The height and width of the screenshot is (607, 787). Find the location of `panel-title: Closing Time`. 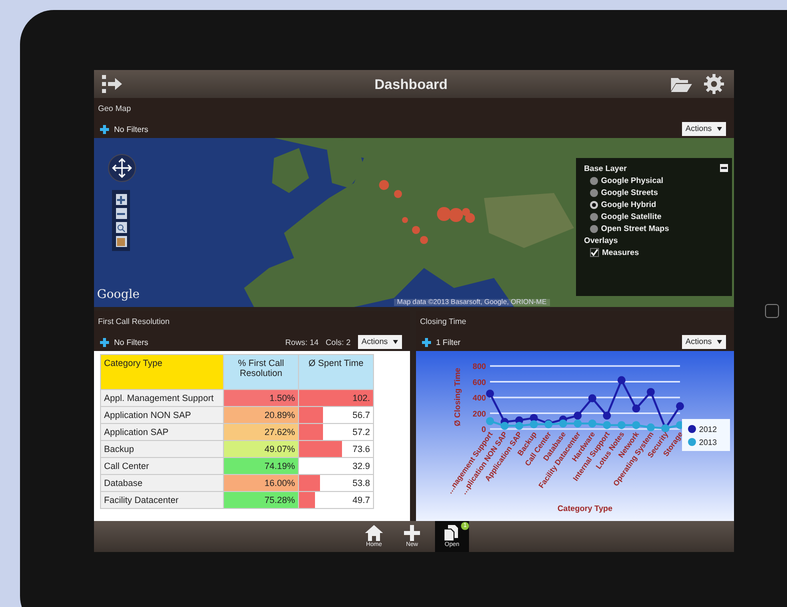

panel-title: Closing Time is located at coordinates (442, 322).